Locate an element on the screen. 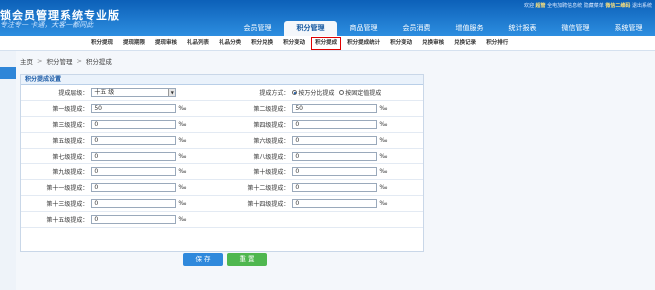  form-row: 第十五级提成： 0 ‰ is located at coordinates (222, 219).